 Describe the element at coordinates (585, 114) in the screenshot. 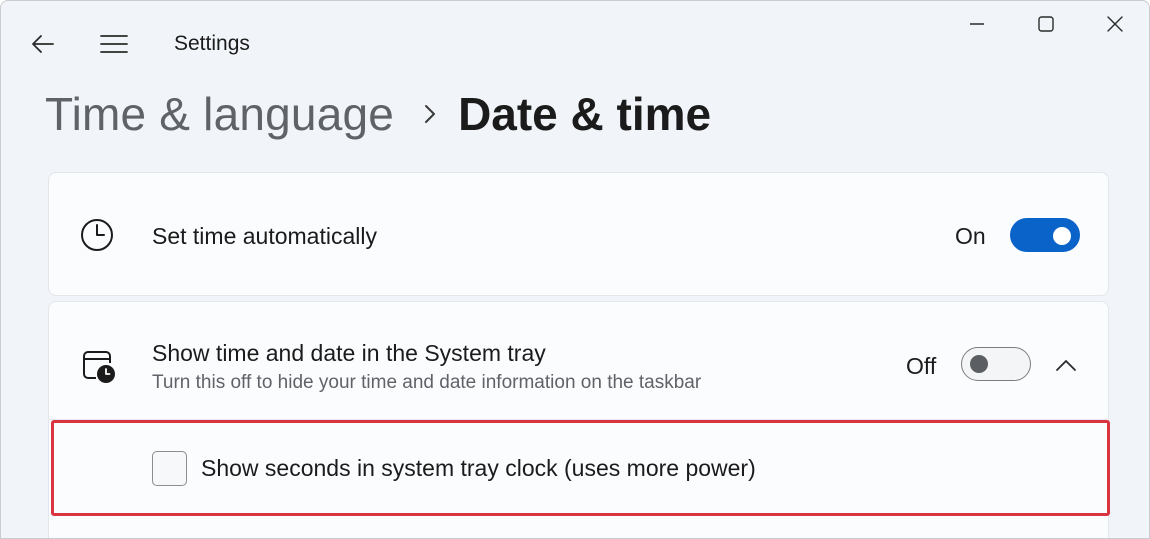

I see `page-title: Date & time` at that location.